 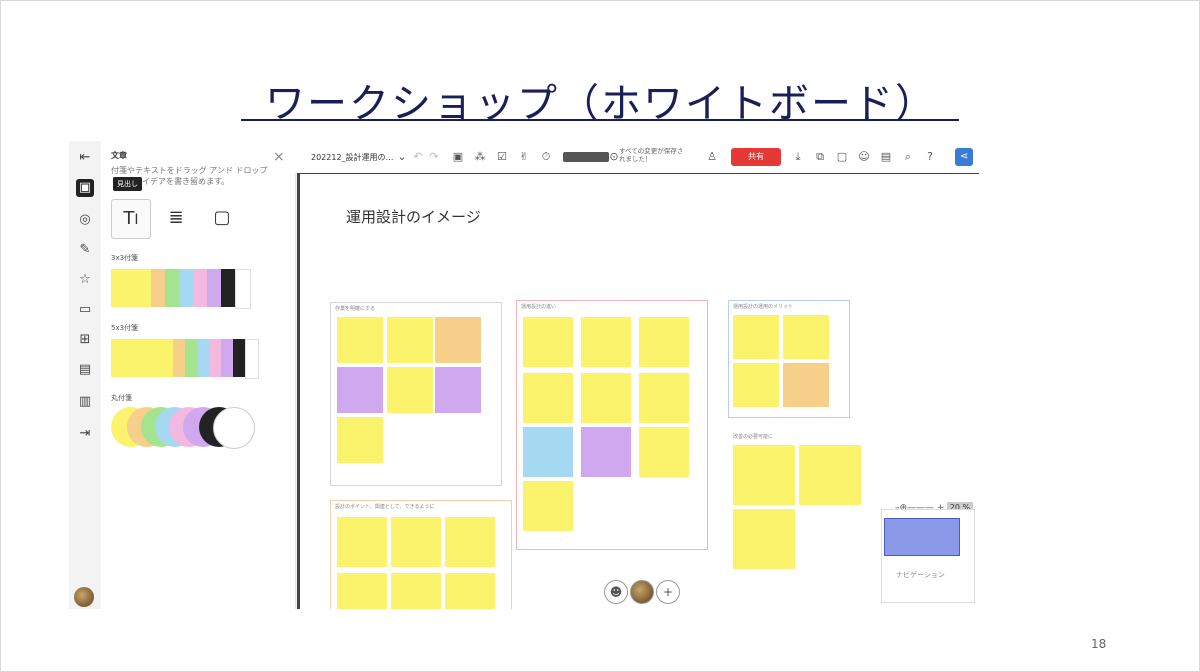 I want to click on download-icon: ⤓, so click(x=798, y=157).